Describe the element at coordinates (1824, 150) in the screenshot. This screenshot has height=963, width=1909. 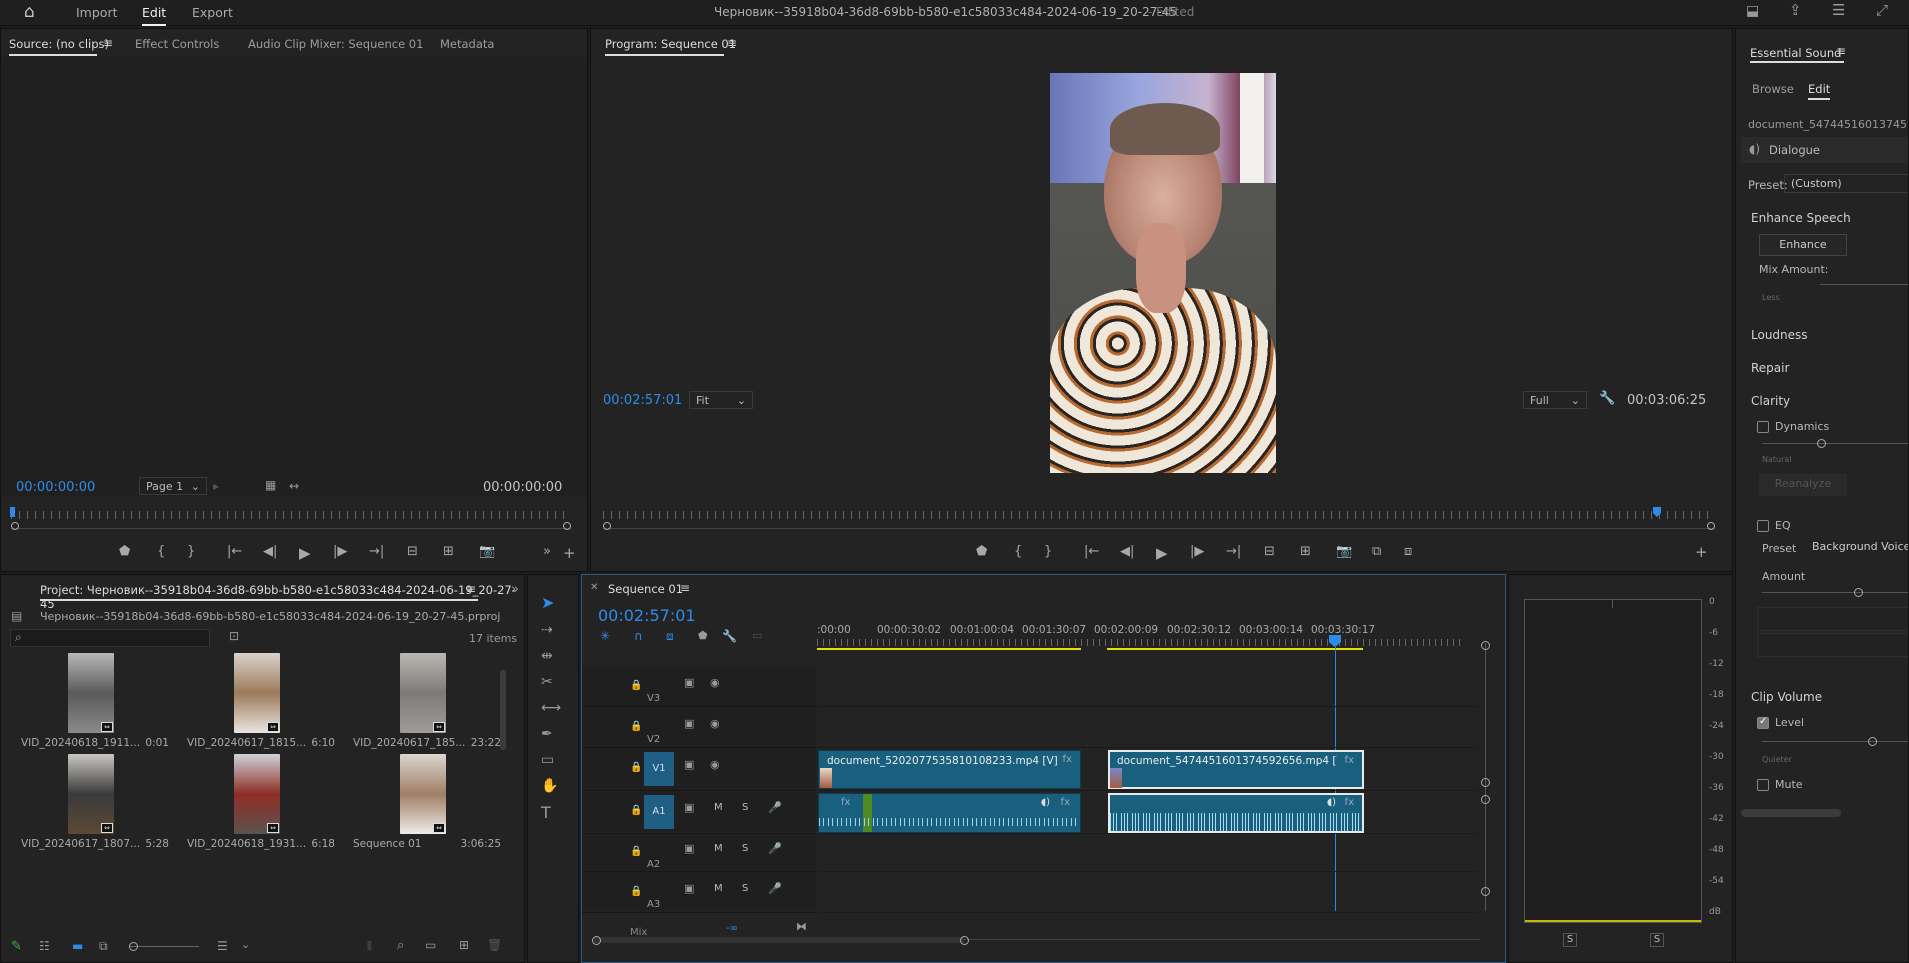
I see `es-type-row: ◖) Dialogue` at that location.